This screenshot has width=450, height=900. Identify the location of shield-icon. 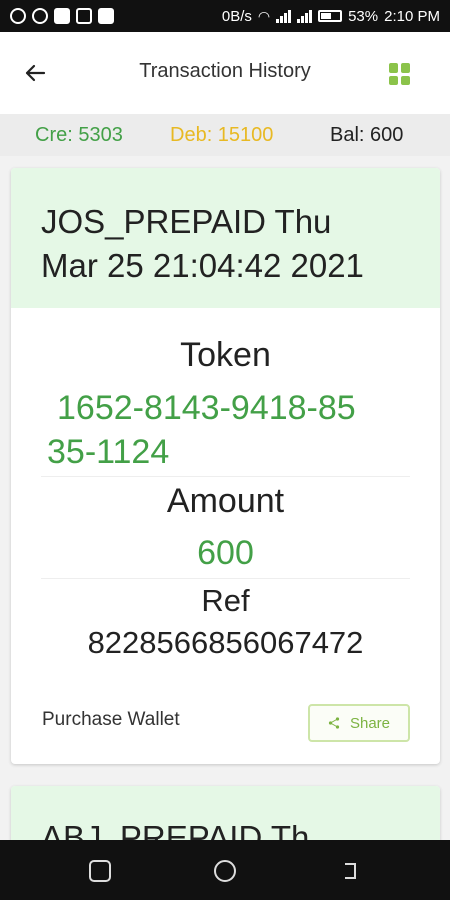
(18, 16).